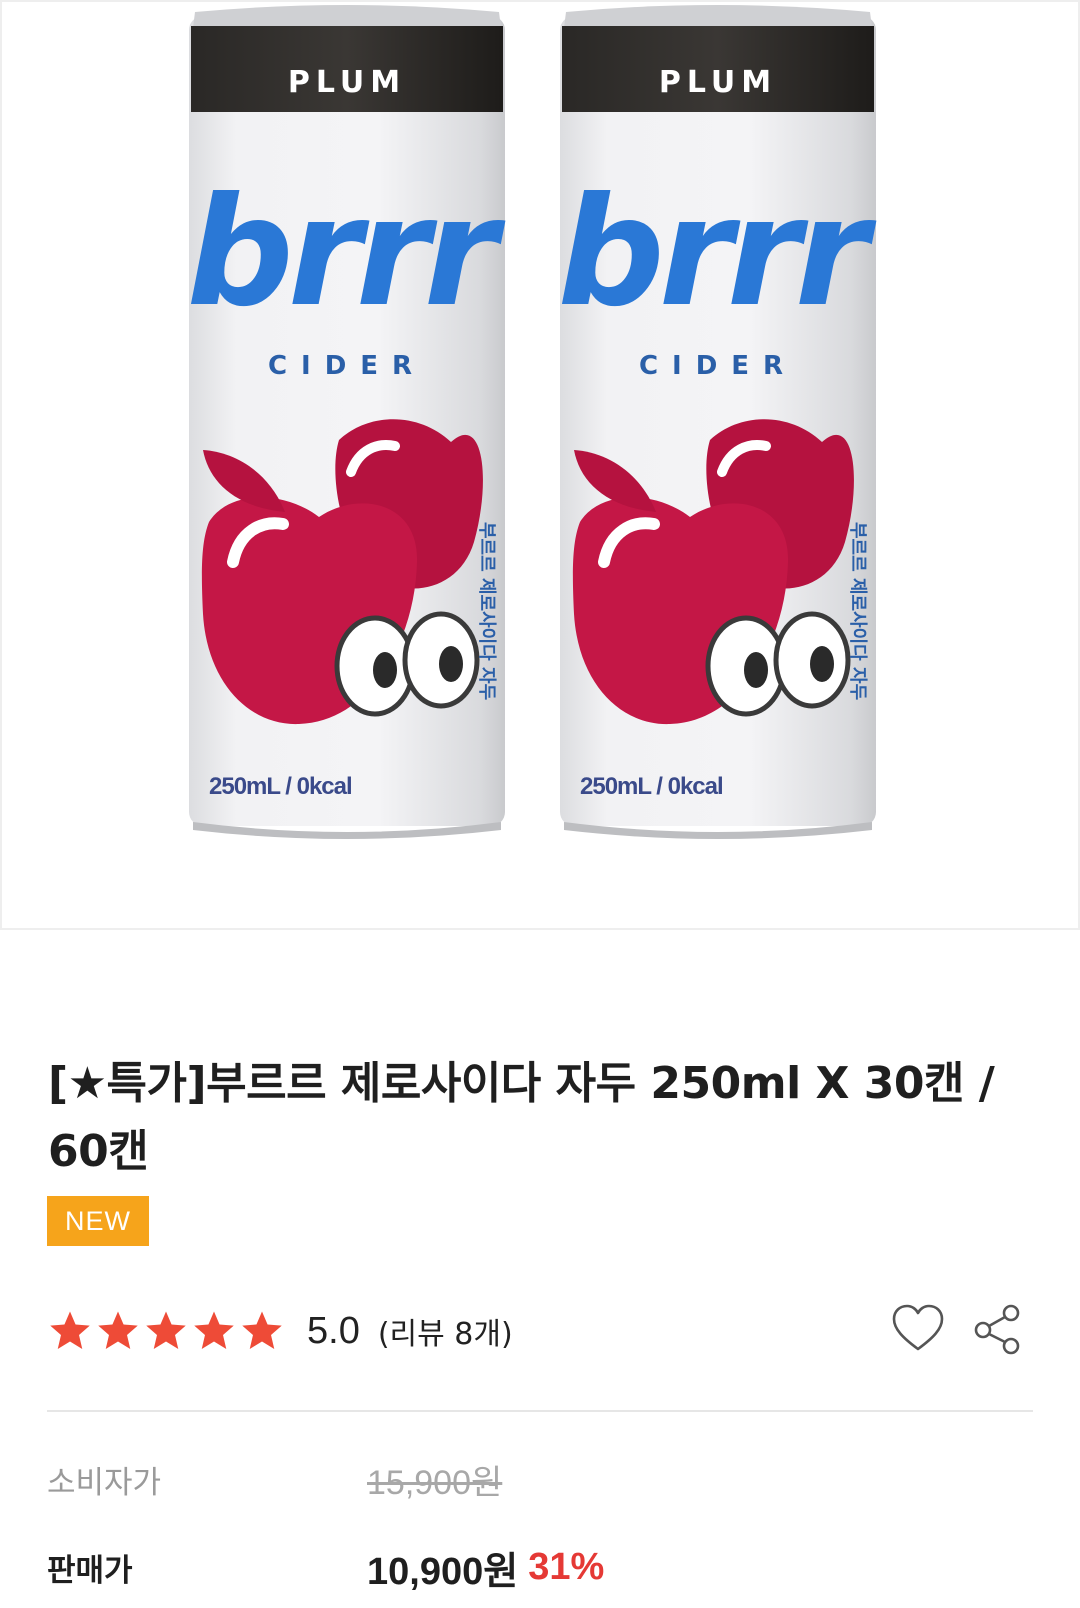 This screenshot has width=1080, height=1608. Describe the element at coordinates (521, 1117) in the screenshot. I see `product-title: [★특가]부르르 제로사이다 자두 250ml X 30캔 / 60캔` at that location.